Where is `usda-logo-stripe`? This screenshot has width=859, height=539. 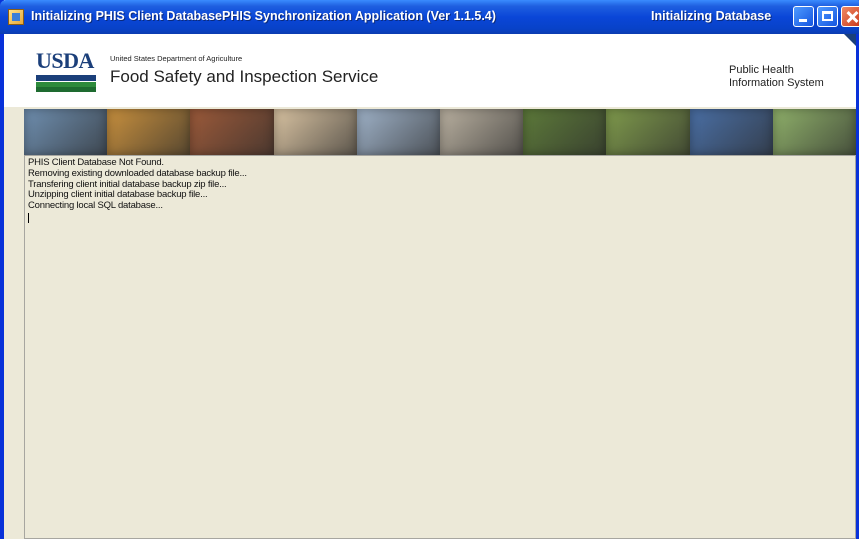 usda-logo-stripe is located at coordinates (66, 78).